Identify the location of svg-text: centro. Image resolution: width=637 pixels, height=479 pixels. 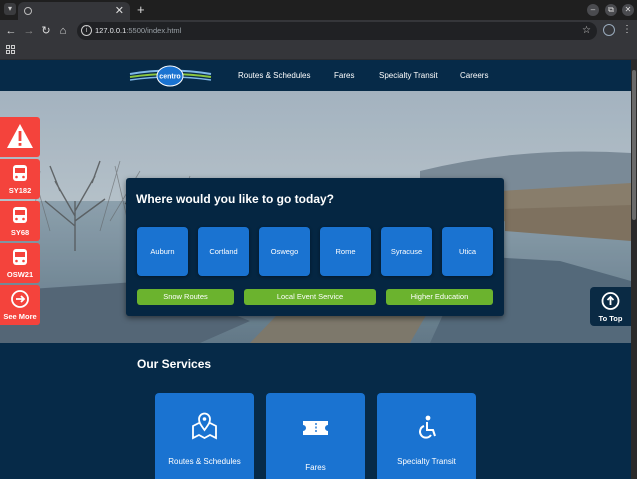
(169, 77).